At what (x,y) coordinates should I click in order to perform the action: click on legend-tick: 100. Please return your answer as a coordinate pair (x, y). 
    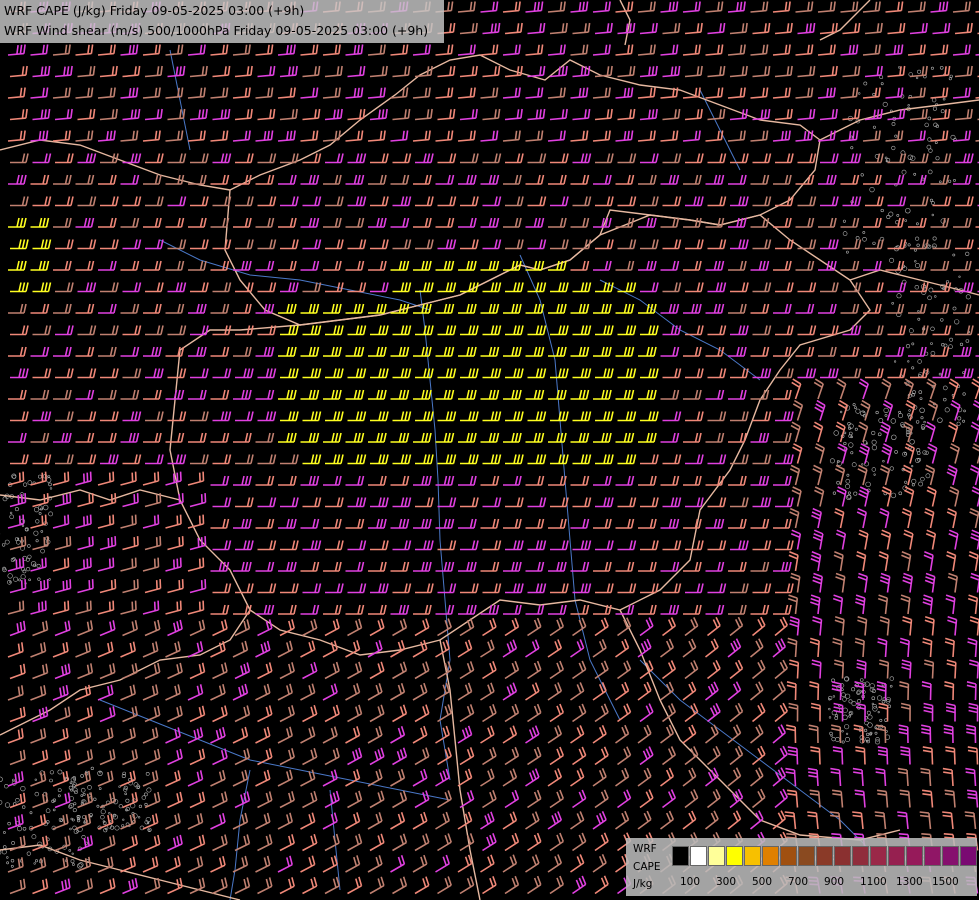
    Looking at the image, I should click on (690, 882).